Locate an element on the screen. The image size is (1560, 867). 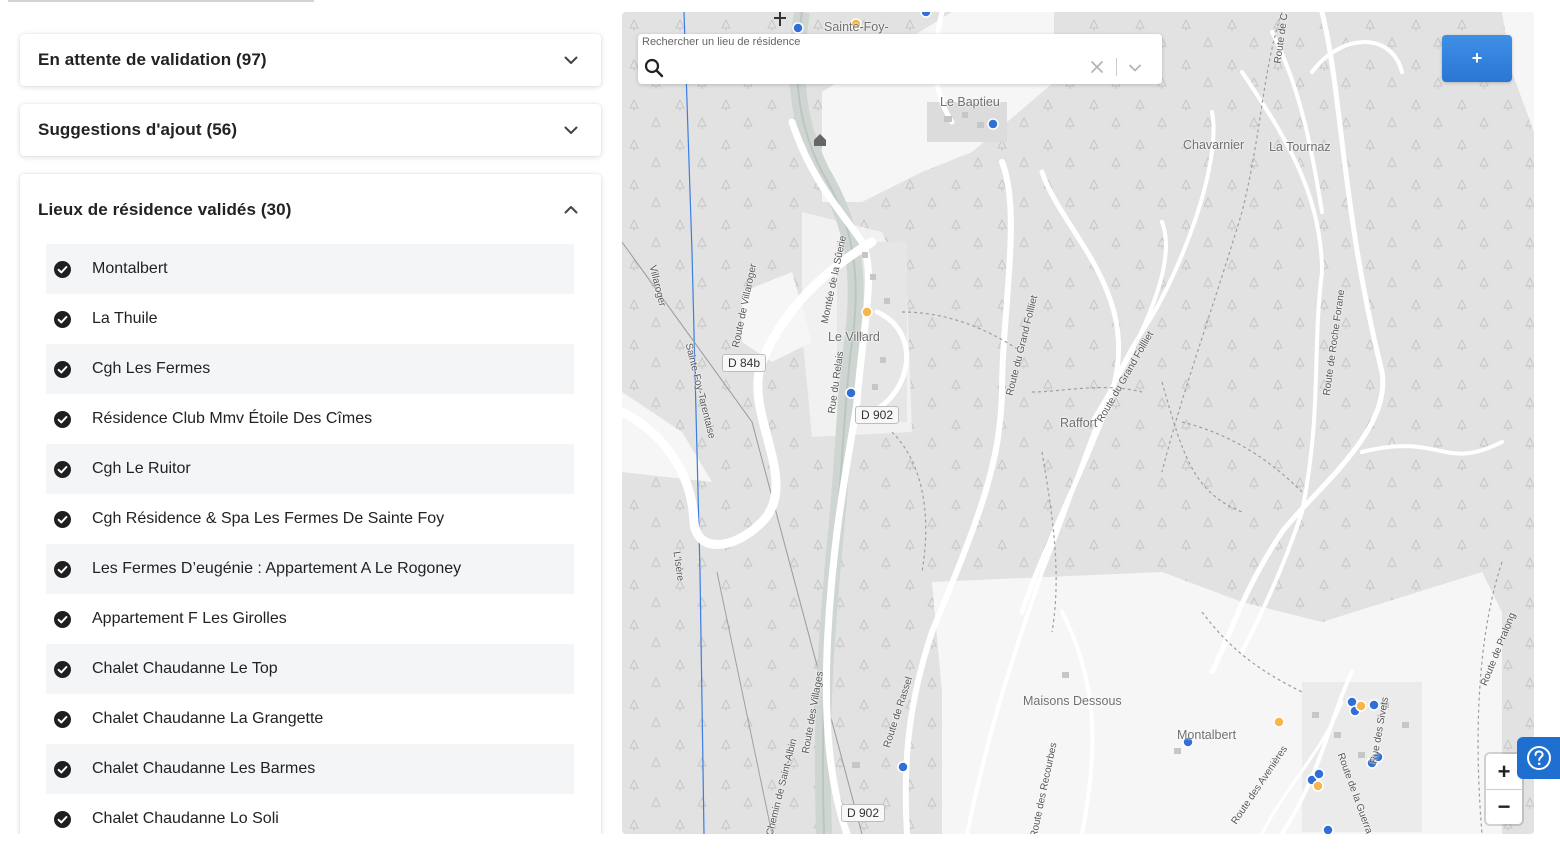
list-item: Chalet Chaudanne Les Barmes is located at coordinates (310, 769).